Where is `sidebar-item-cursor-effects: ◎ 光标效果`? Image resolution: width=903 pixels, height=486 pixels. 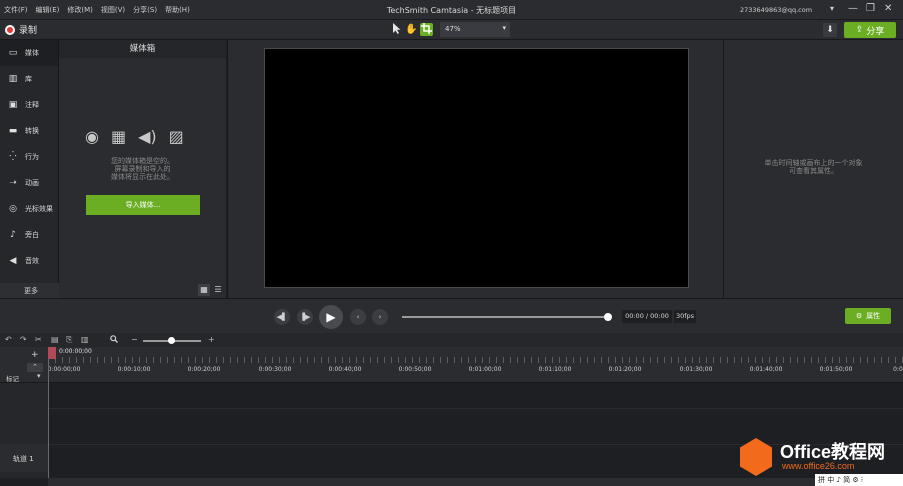 sidebar-item-cursor-effects: ◎ 光标效果 is located at coordinates (29, 209).